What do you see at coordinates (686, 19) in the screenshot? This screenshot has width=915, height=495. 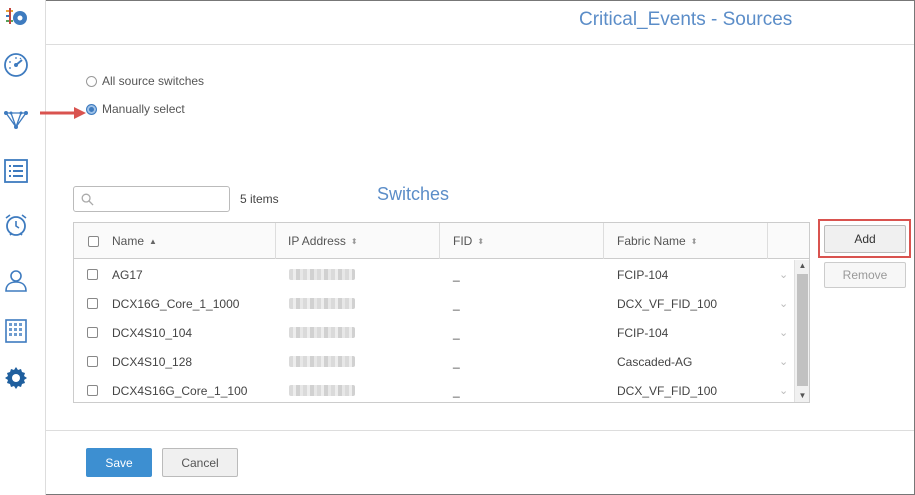 I see `page-title: Critical_Events - Sources` at bounding box center [686, 19].